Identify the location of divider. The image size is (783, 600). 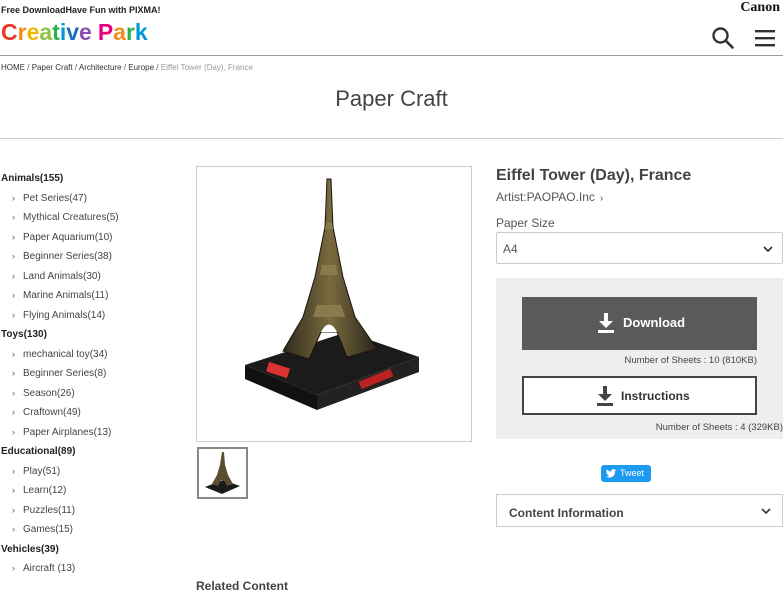
(391, 138).